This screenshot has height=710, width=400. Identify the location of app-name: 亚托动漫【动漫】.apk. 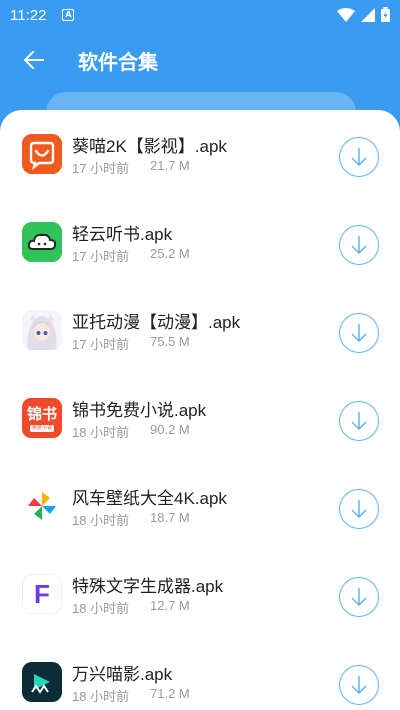
(156, 322).